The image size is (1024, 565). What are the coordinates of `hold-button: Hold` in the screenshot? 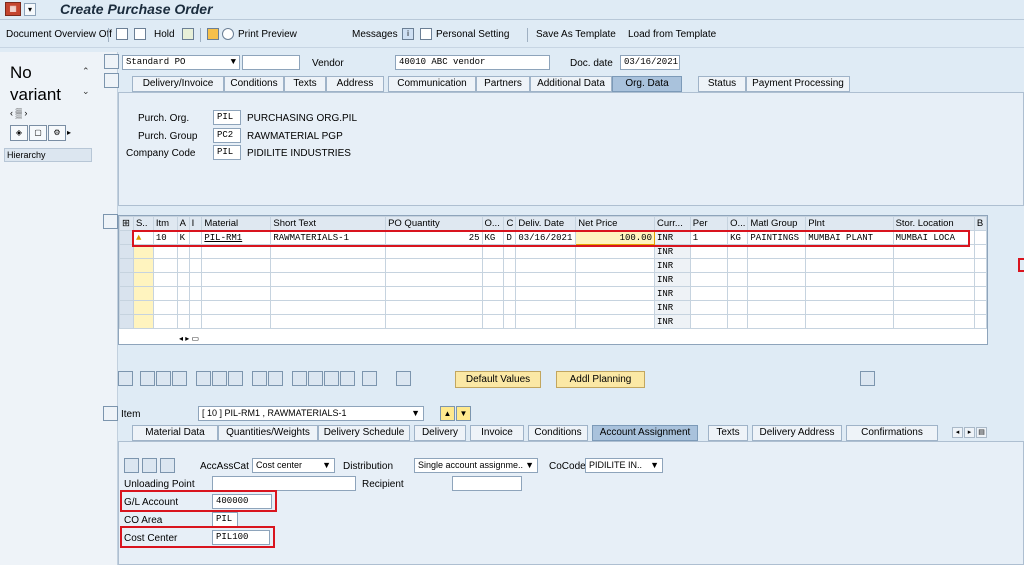 It's located at (164, 34).